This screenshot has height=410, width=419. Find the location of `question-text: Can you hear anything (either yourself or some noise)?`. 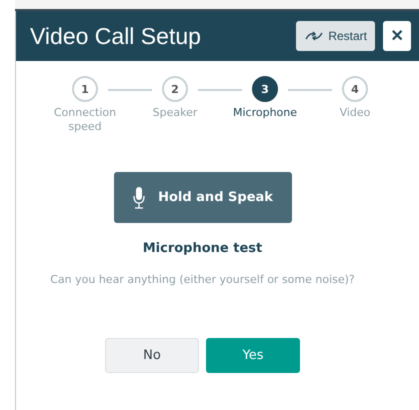

question-text: Can you hear anything (either yourself or some noise)? is located at coordinates (202, 279).